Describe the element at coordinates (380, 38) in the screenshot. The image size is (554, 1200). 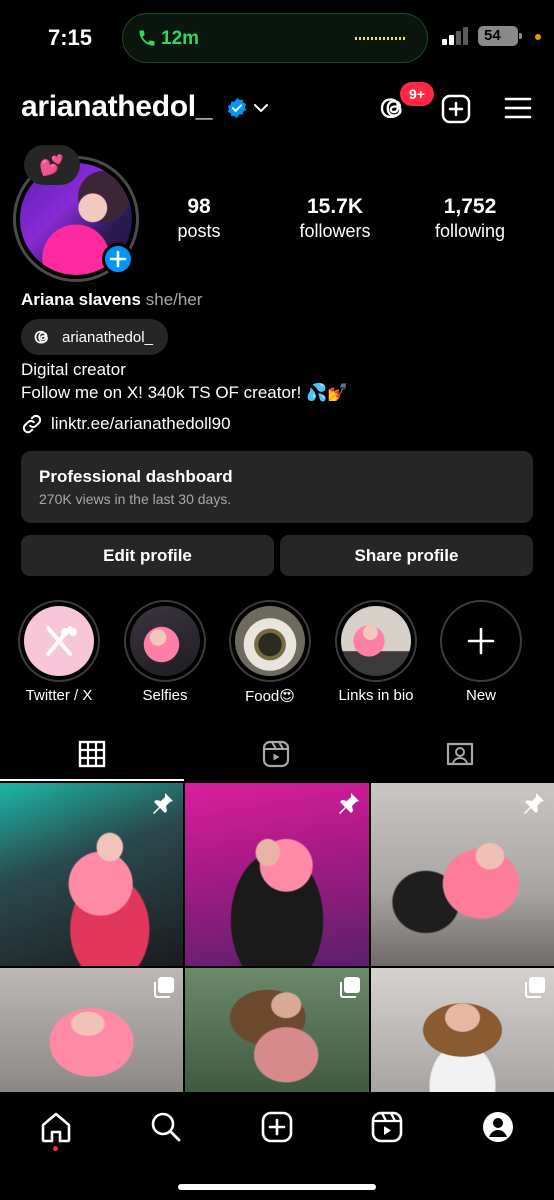
I see `audio-wave-icon` at that location.